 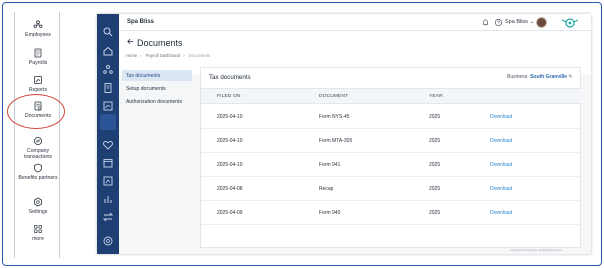 I want to click on chevron-down-icon: ⌄, so click(x=532, y=22).